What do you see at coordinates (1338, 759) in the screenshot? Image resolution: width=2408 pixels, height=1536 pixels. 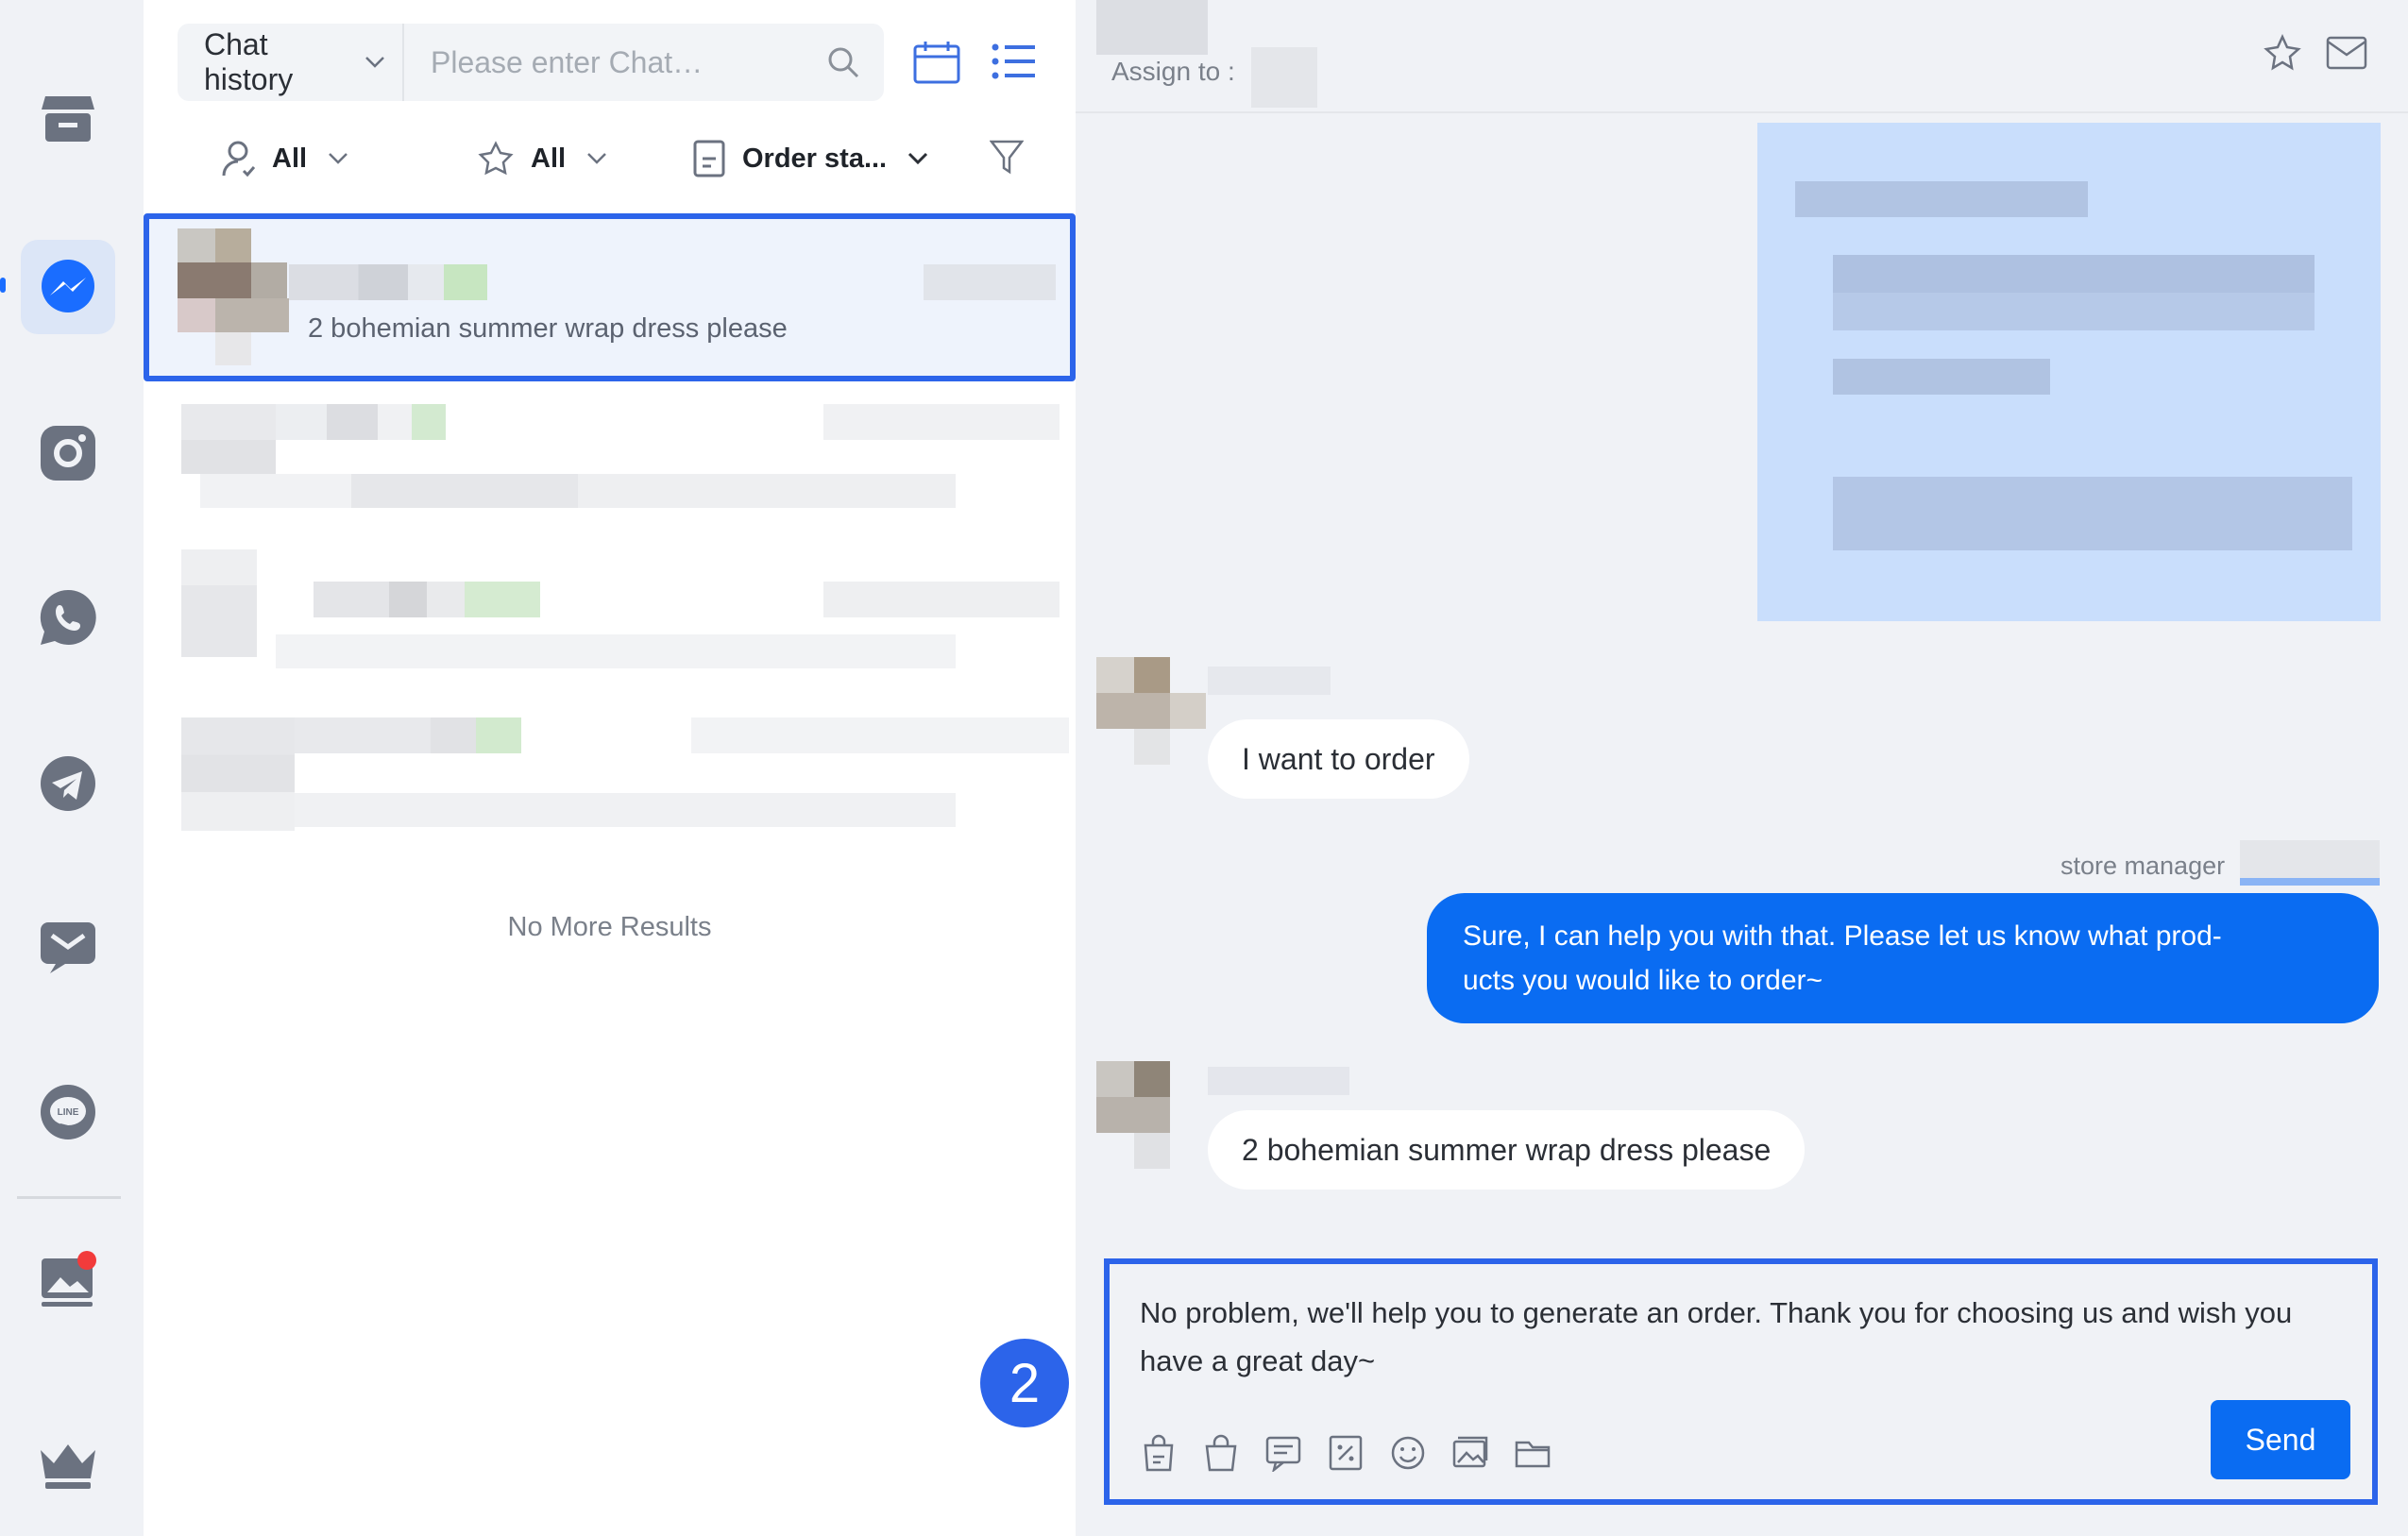 I see `message-bubble-incoming: I want to order` at bounding box center [1338, 759].